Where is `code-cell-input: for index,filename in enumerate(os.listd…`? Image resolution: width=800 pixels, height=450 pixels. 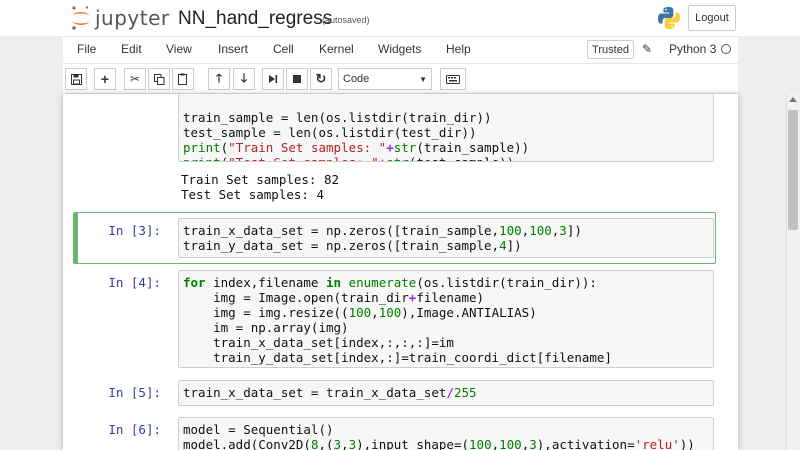 code-cell-input: for index,filename in enumerate(os.listd… is located at coordinates (446, 319).